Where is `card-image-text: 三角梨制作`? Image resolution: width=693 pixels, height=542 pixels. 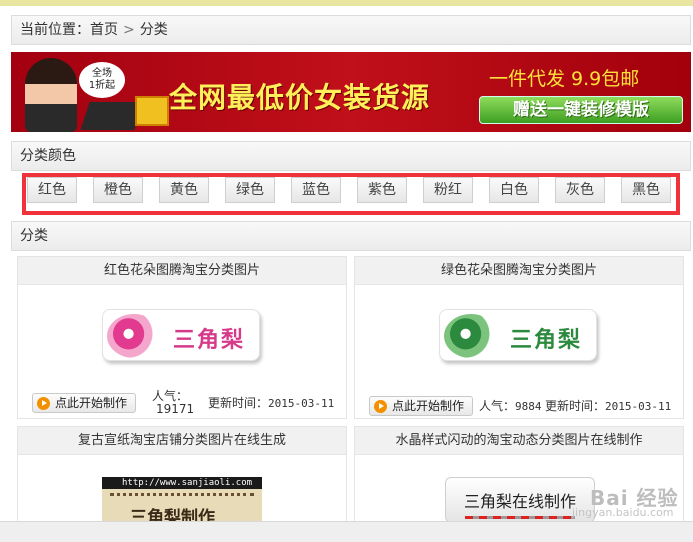 card-image-text: 三角梨制作 is located at coordinates (172, 515).